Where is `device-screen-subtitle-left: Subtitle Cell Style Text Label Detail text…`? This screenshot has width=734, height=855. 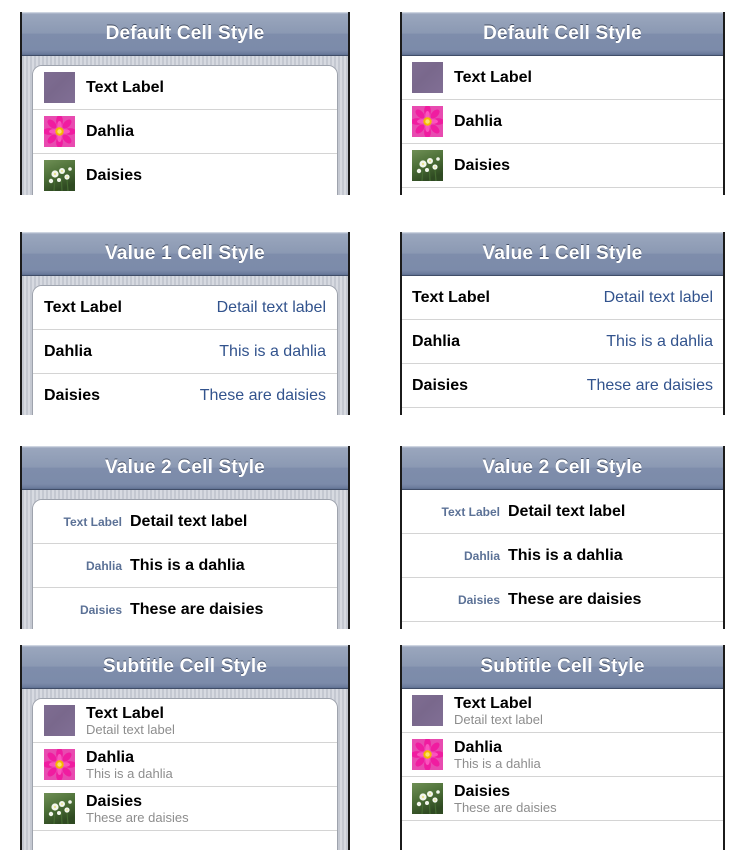
device-screen-subtitle-left: Subtitle Cell Style Text Label Detail text… is located at coordinates (185, 747).